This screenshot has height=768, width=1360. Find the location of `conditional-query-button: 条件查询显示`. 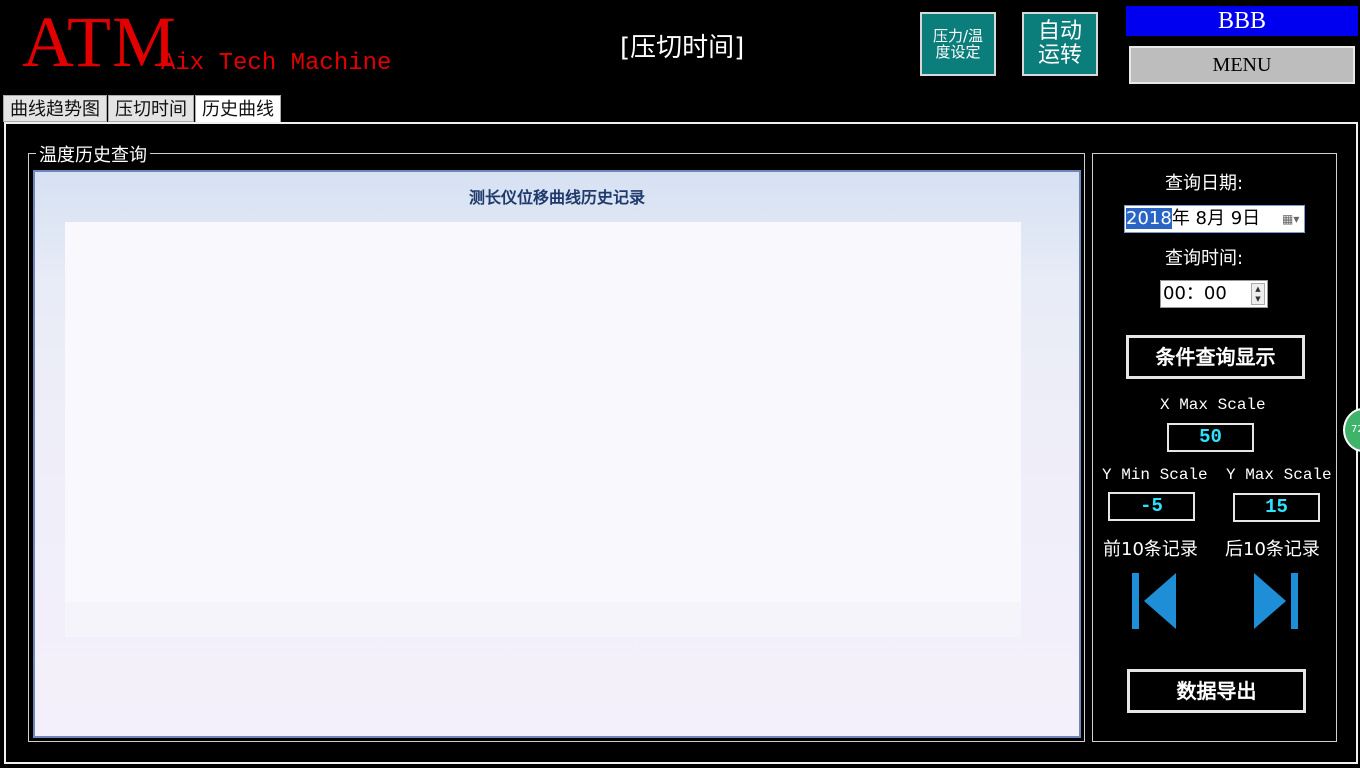

conditional-query-button: 条件查询显示 is located at coordinates (1215, 357).